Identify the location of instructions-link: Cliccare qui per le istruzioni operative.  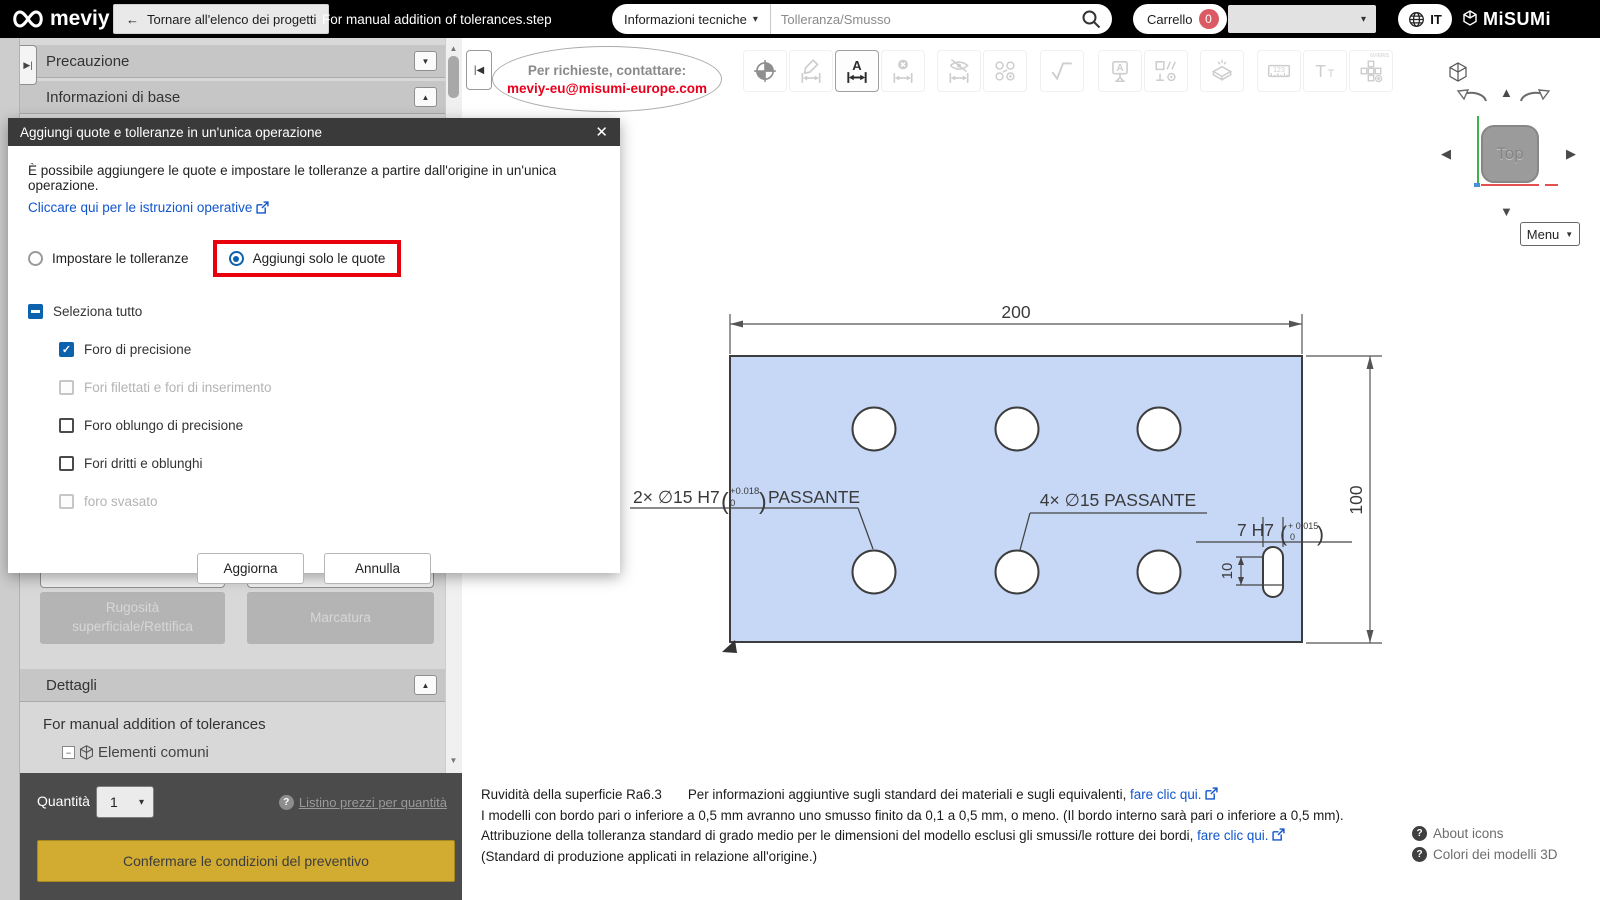
(314, 207).